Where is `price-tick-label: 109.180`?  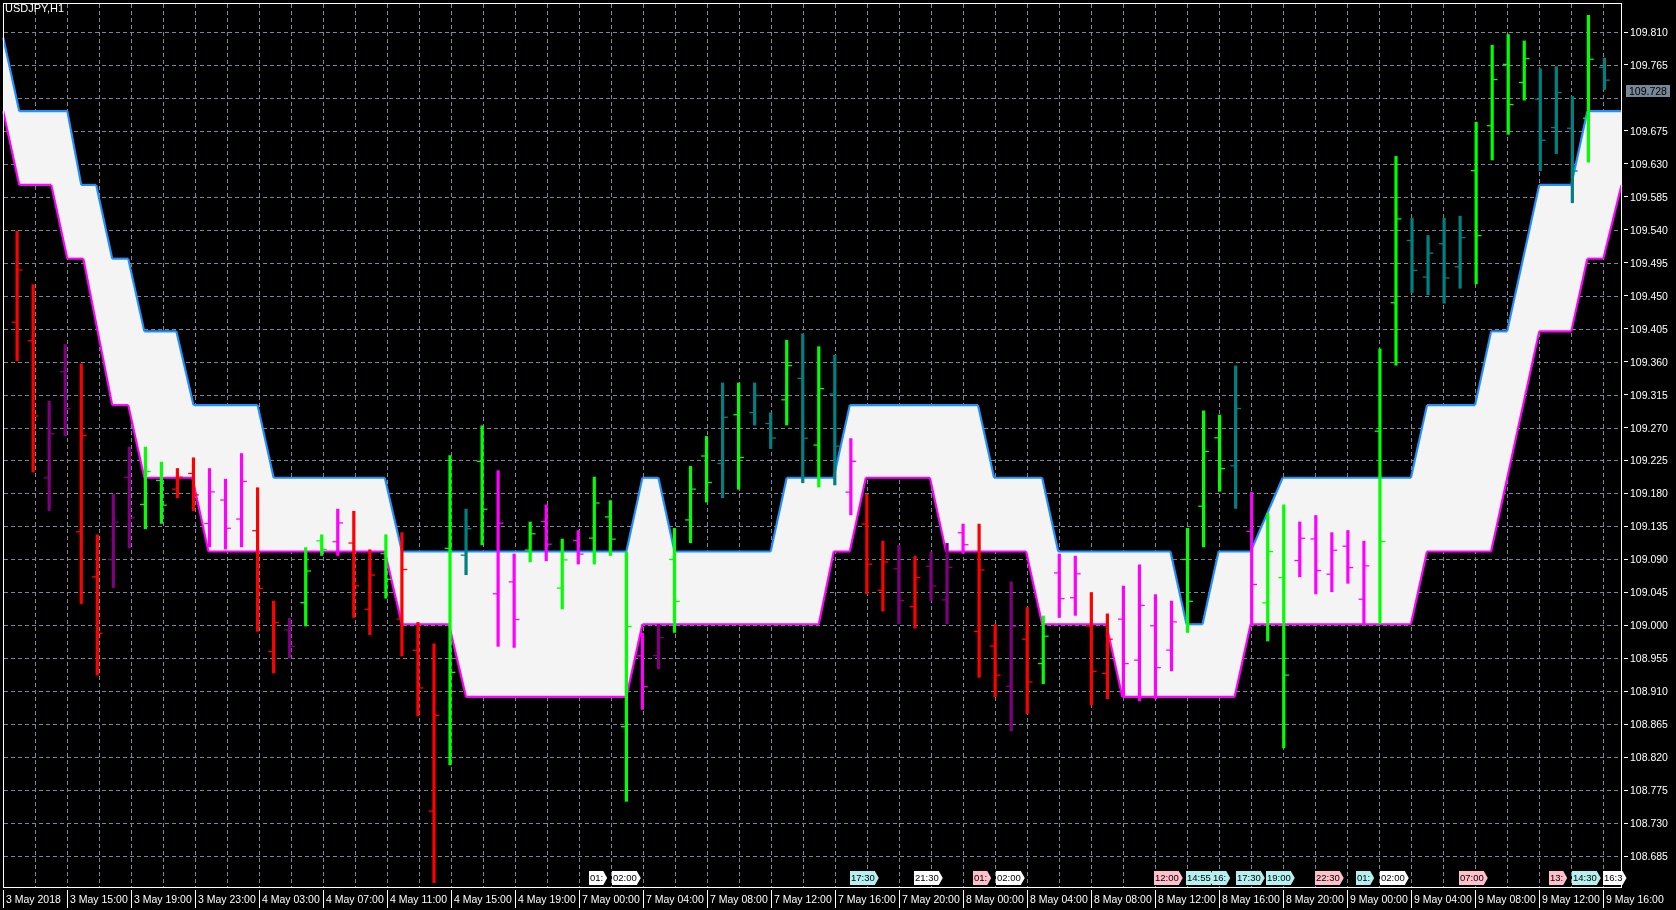
price-tick-label: 109.180 is located at coordinates (1646, 493).